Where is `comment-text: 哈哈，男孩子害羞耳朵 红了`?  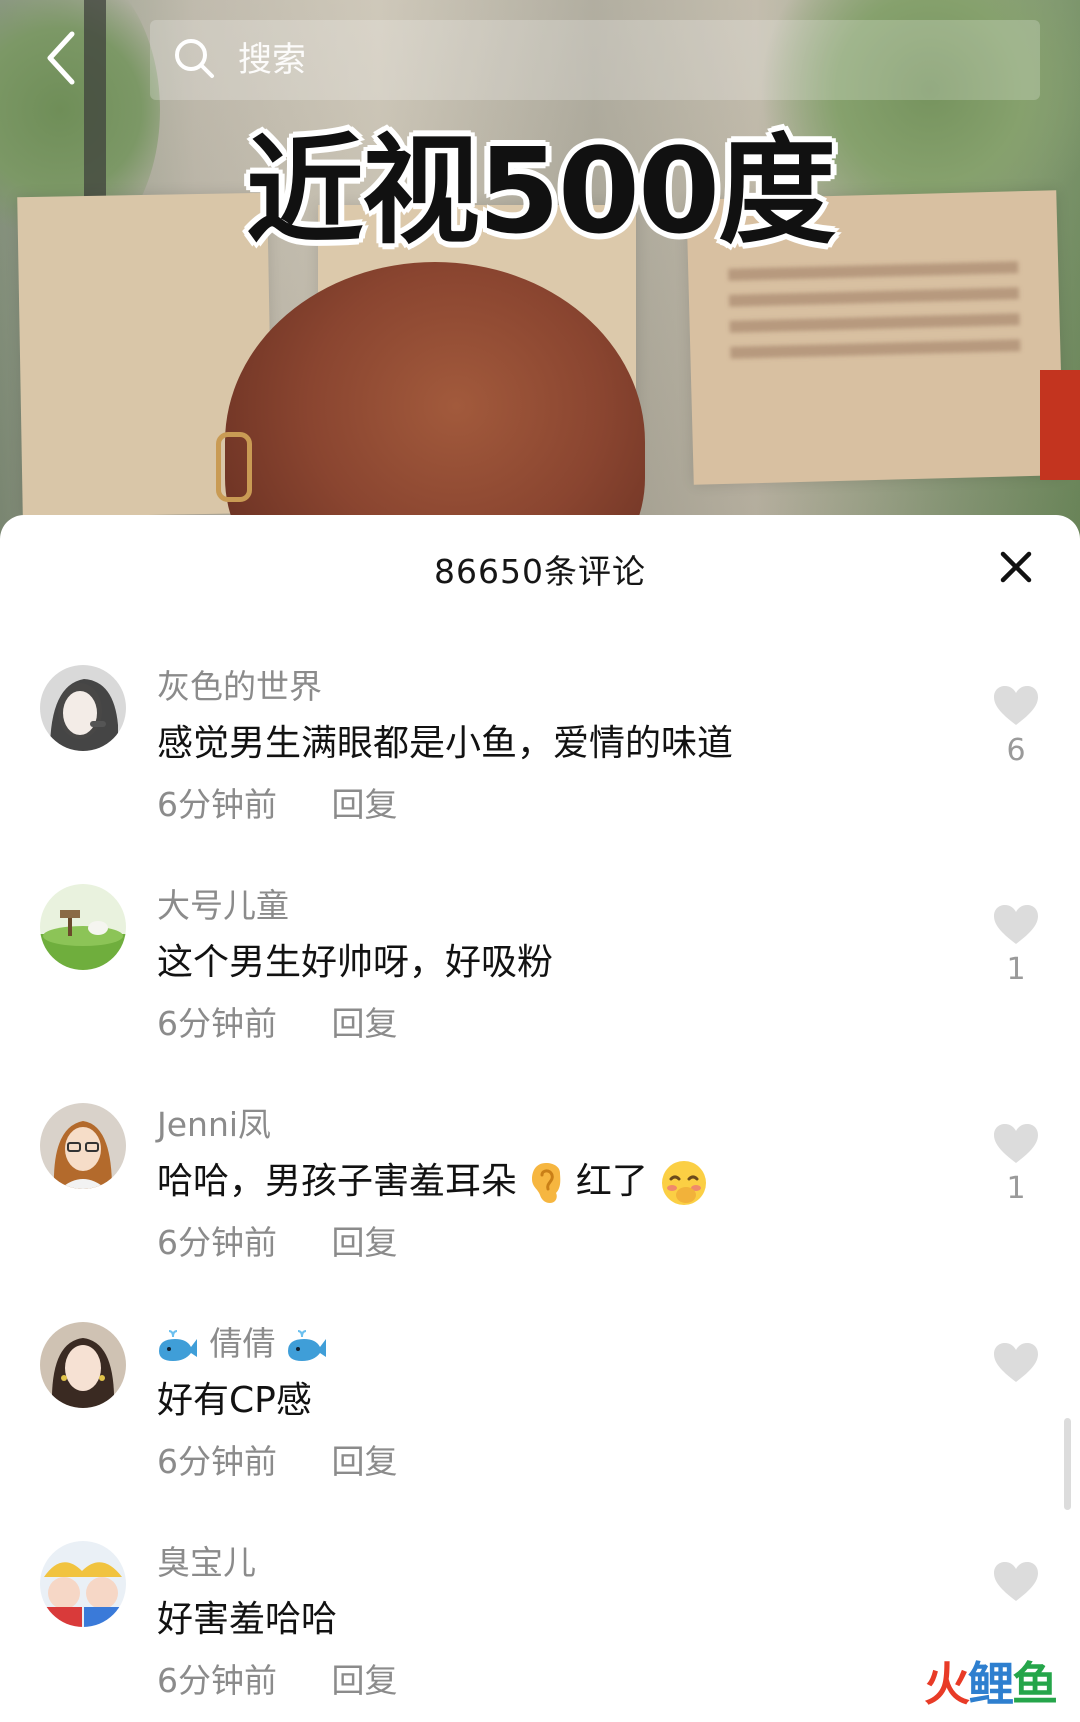 comment-text: 哈哈，男孩子害羞耳朵 红了 is located at coordinates (433, 1182).